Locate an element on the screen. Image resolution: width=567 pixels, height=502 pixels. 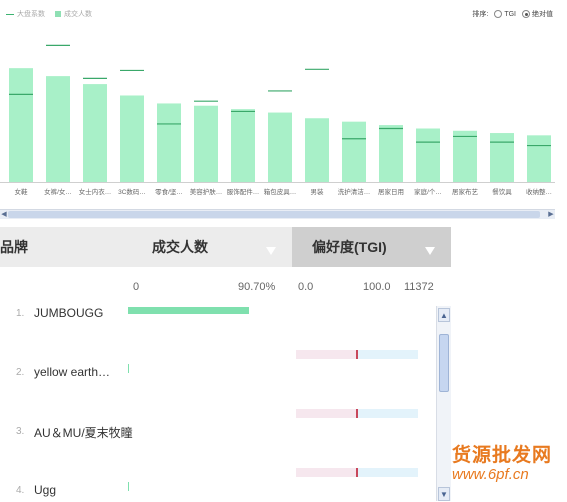
deal-scale-max: 90.70% is located at coordinates (257, 287).